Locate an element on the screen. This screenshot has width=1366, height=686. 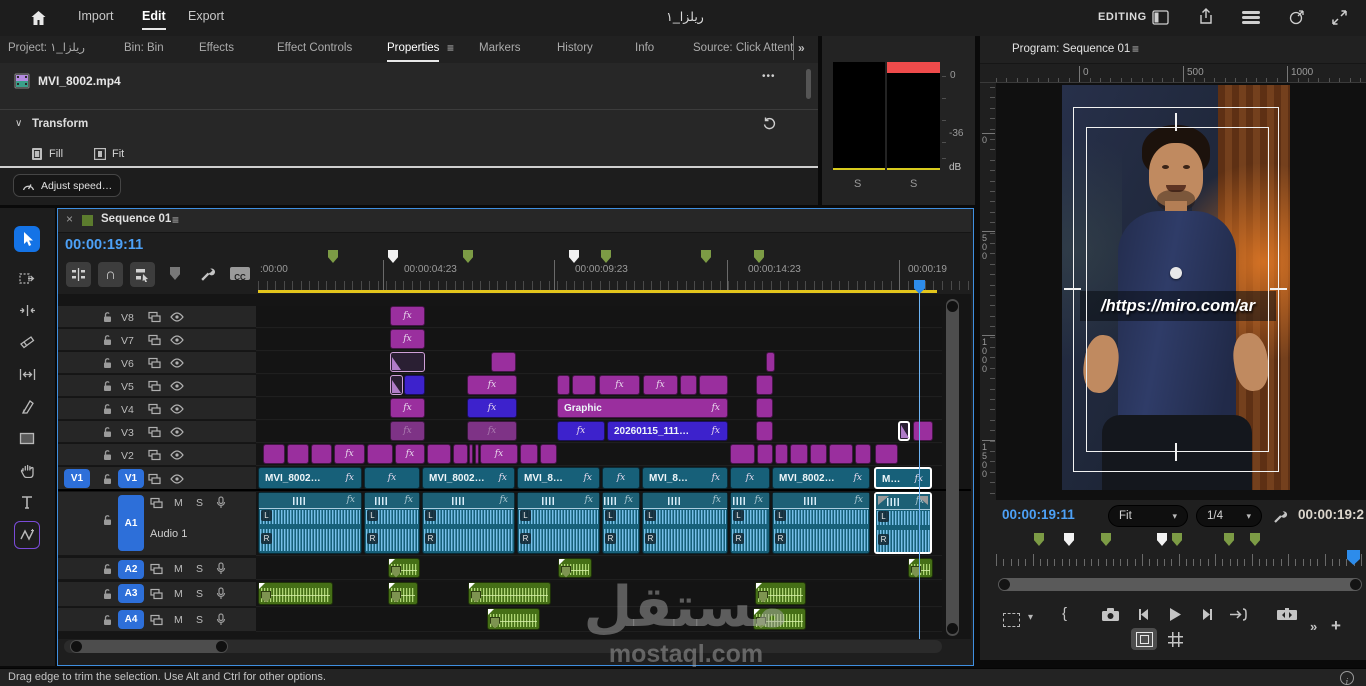
track-header-v8: V8 is located at coordinates (157, 317).